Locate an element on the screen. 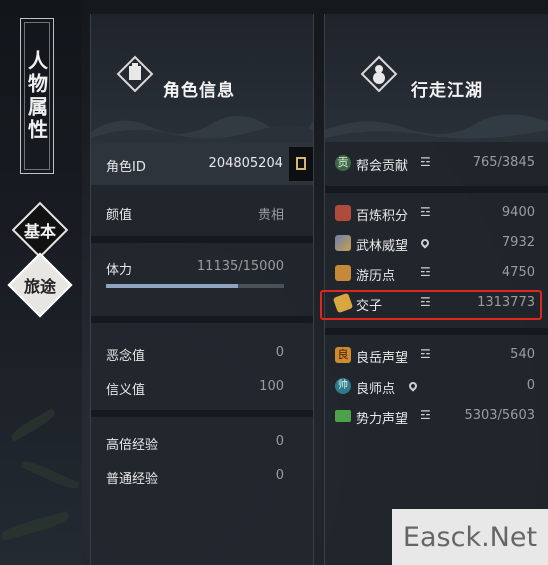 The width and height of the screenshot is (548, 565). mentor-points-row: 帅 良师点 0 is located at coordinates (435, 387).